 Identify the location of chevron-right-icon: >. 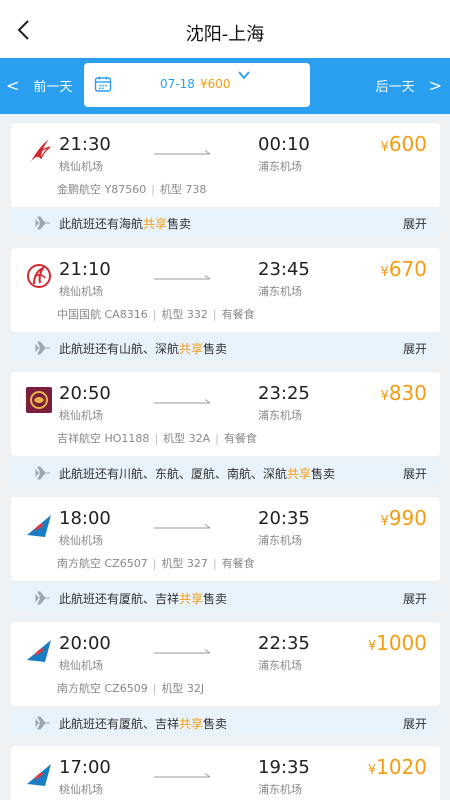
(435, 85).